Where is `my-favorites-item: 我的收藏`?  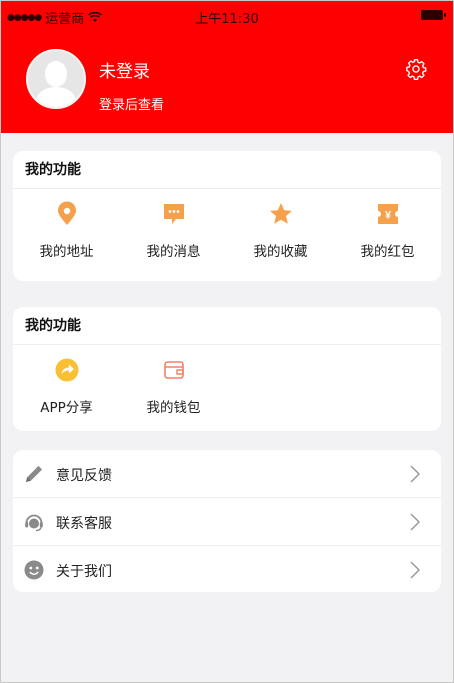
my-favorites-item: 我的收藏 is located at coordinates (280, 234).